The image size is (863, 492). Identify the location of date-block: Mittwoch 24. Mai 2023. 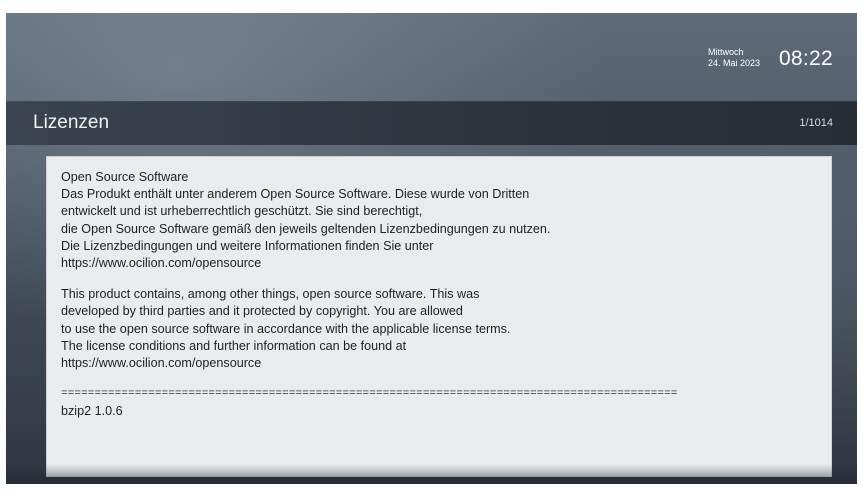
(734, 58).